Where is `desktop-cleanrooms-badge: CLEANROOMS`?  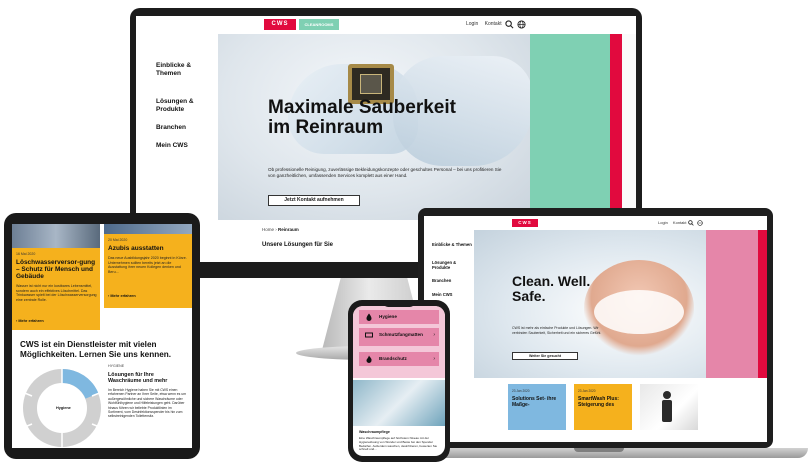
desktop-cleanrooms-badge: CLEANROOMS is located at coordinates (319, 24).